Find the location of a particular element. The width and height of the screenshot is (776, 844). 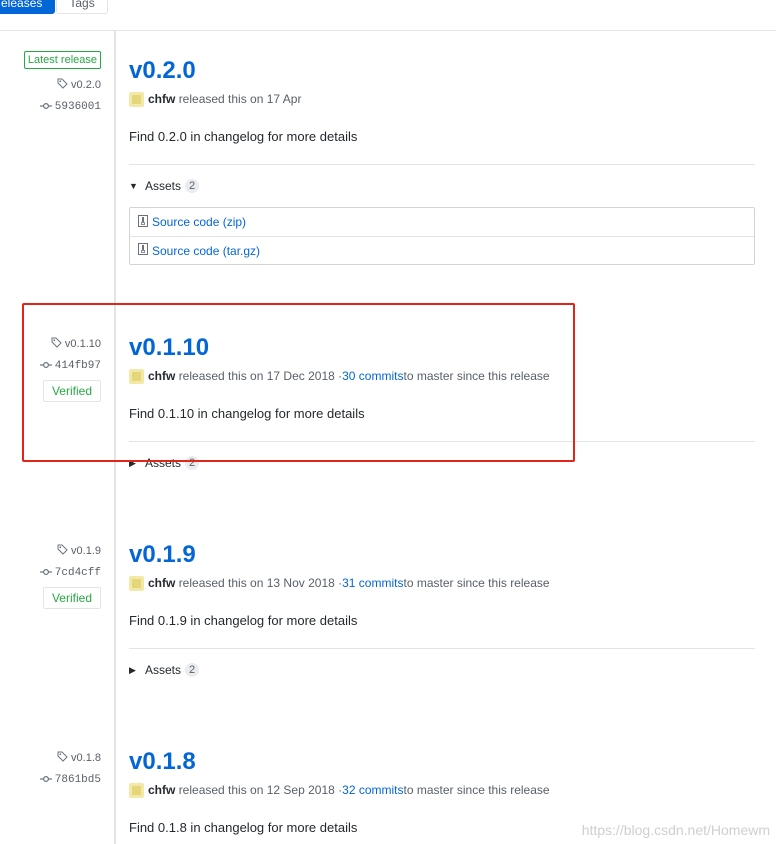

asset-name: Source code (tar.gz) is located at coordinates (206, 251).